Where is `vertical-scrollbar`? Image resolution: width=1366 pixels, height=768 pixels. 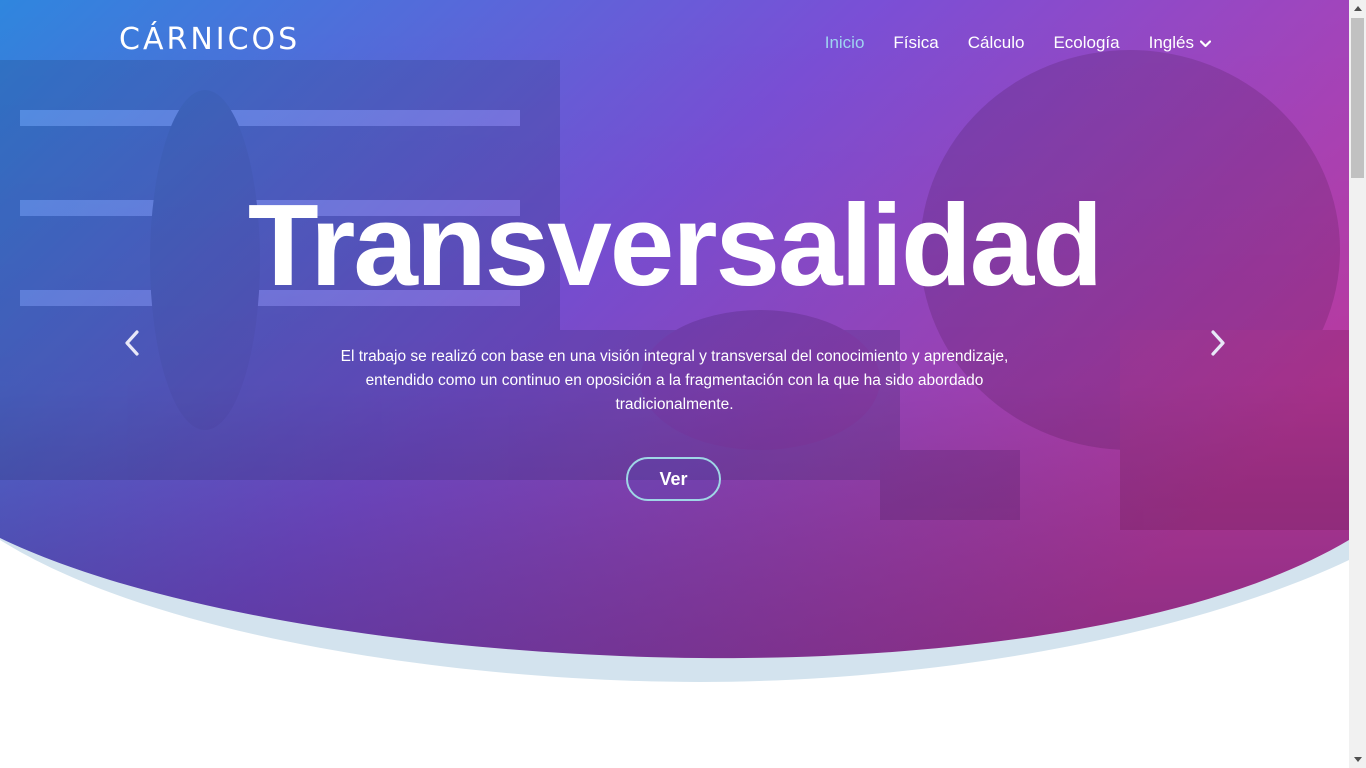 vertical-scrollbar is located at coordinates (1357, 384).